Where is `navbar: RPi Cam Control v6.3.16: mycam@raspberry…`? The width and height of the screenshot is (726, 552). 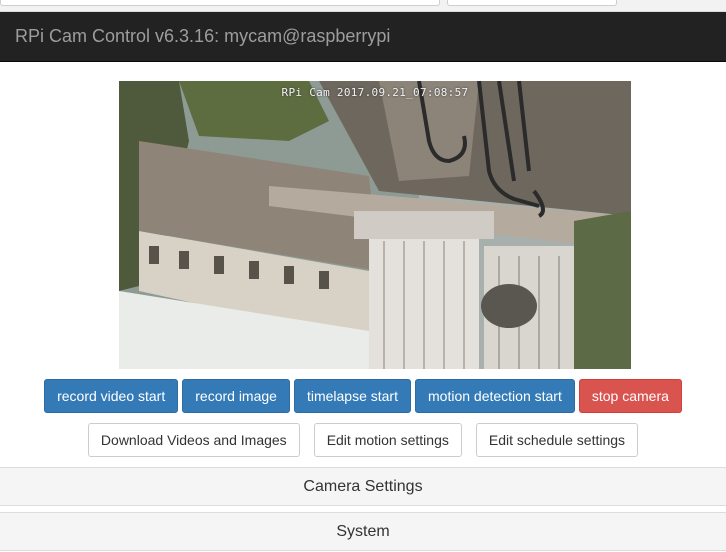 navbar: RPi Cam Control v6.3.16: mycam@raspberry… is located at coordinates (363, 37).